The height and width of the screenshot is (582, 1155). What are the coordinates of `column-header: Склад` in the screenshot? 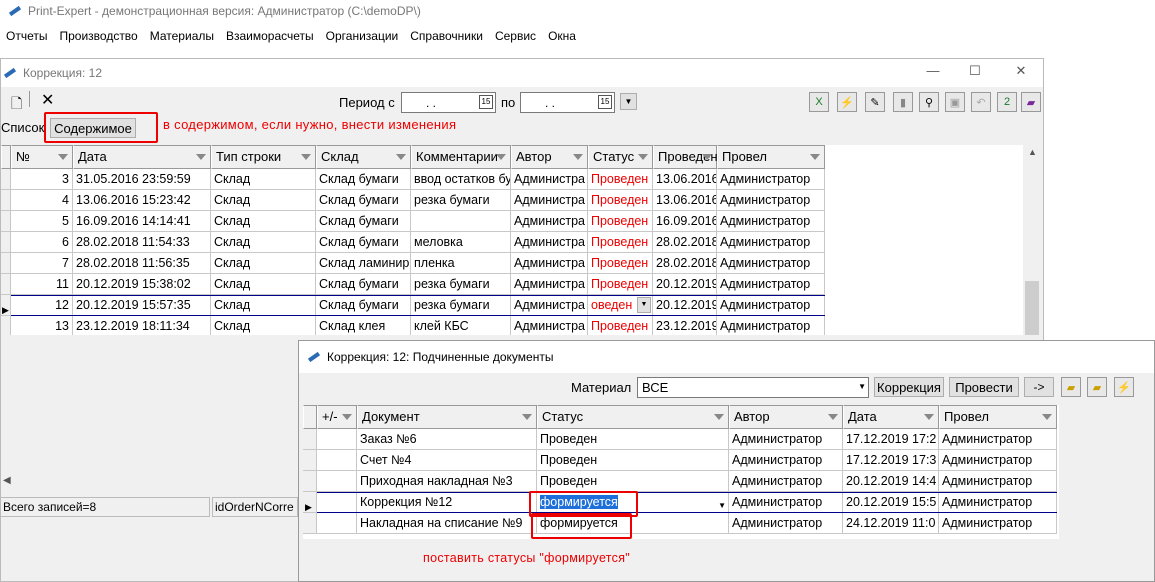 It's located at (363, 157).